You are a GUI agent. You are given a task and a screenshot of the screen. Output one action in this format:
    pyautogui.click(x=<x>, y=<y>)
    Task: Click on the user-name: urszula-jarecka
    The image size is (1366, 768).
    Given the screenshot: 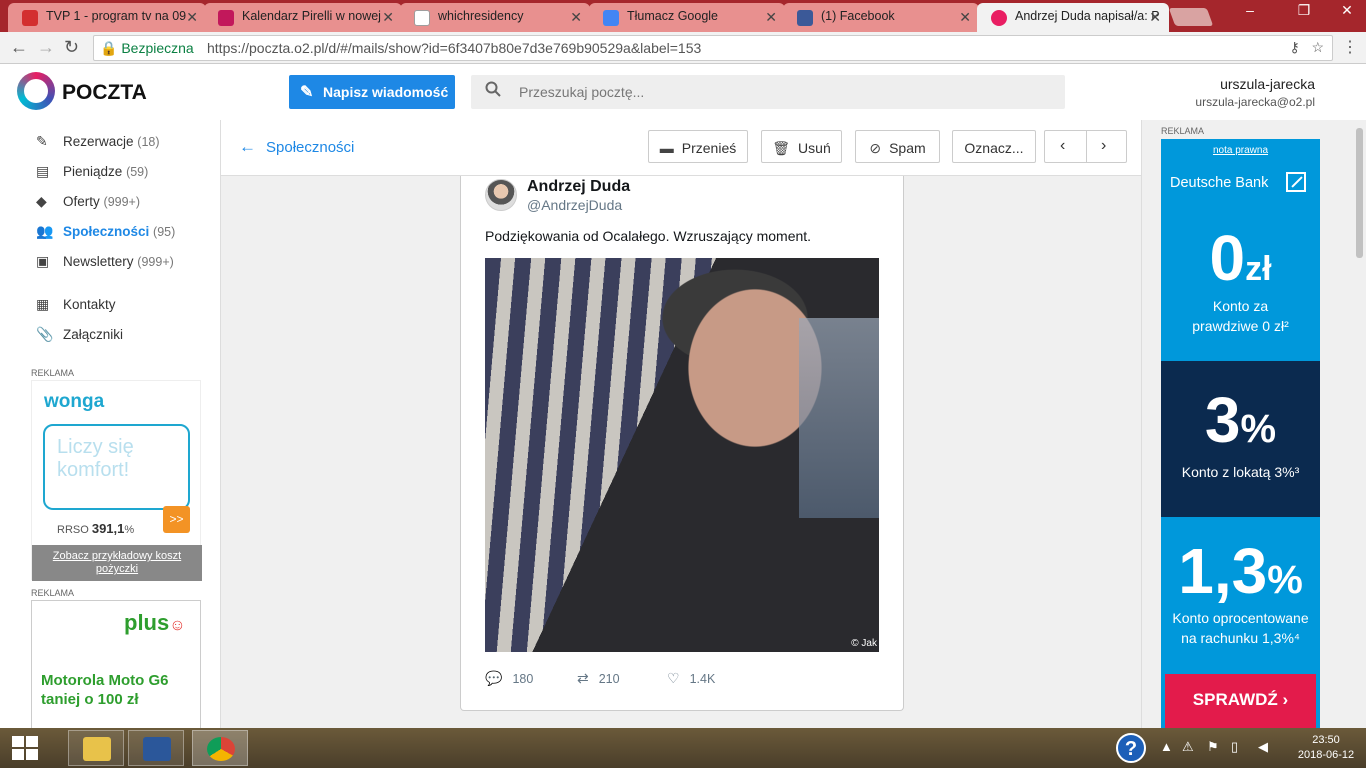 What is the action you would take?
    pyautogui.click(x=1267, y=84)
    